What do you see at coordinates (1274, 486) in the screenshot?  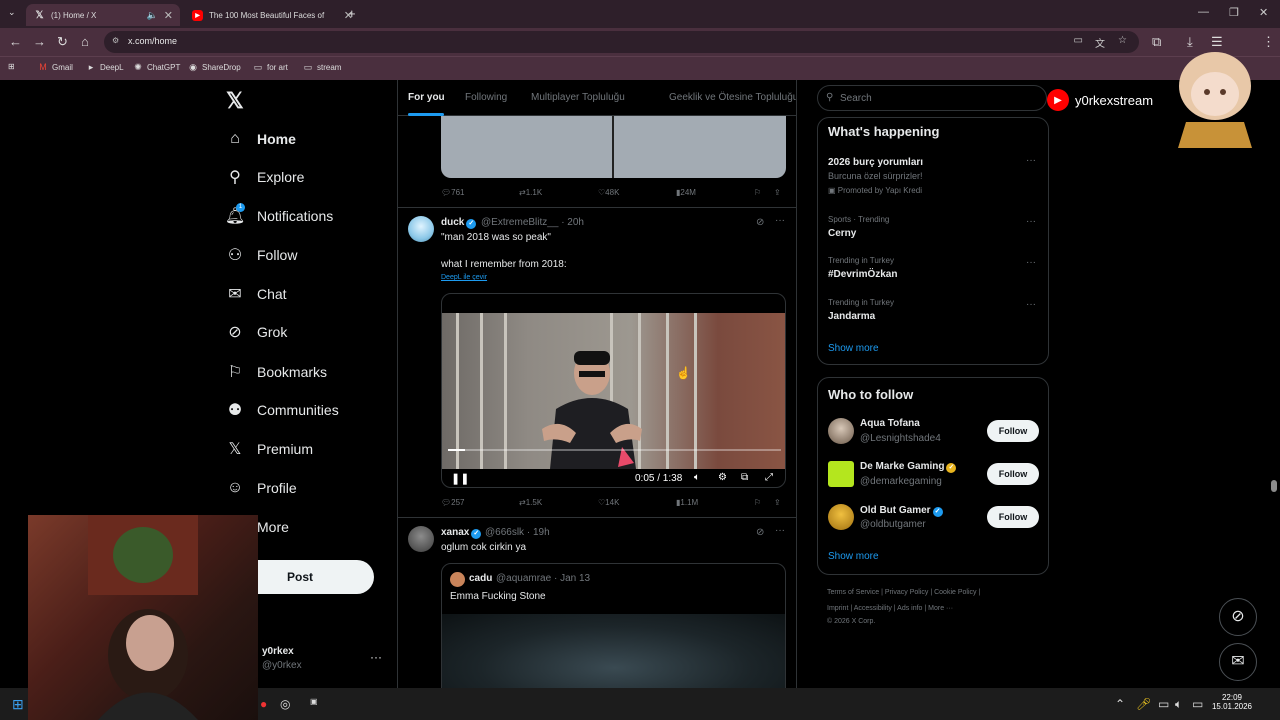 I see `page-scrollbar-thumb` at bounding box center [1274, 486].